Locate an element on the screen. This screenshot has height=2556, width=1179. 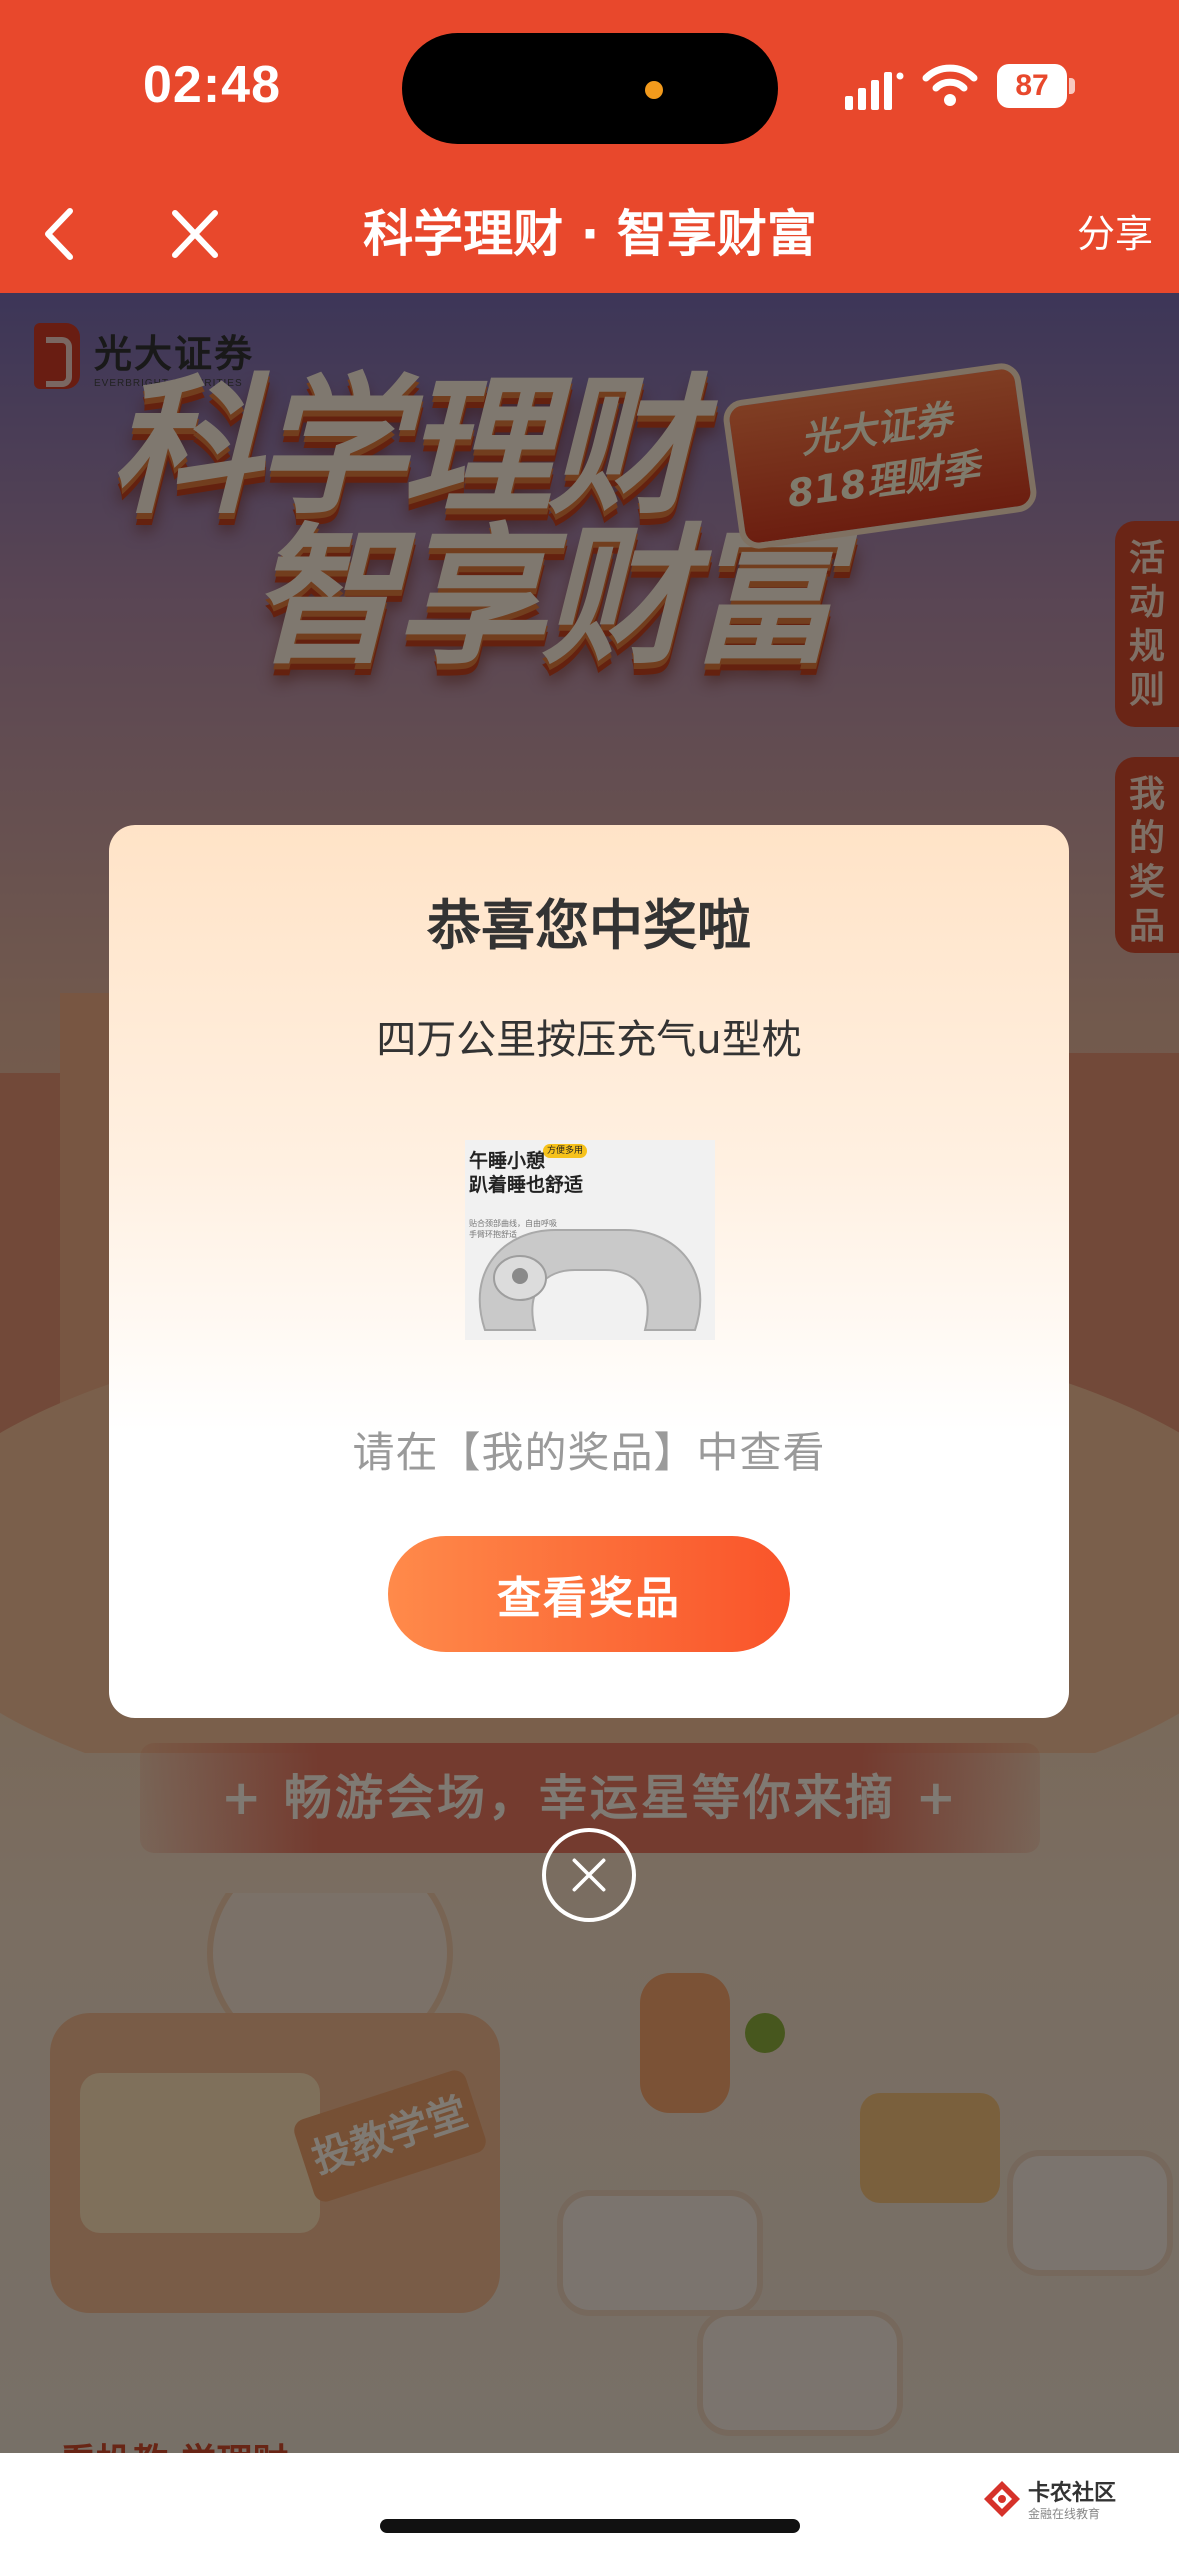
prize-name: 四万公里按压充气u型枕 is located at coordinates (589, 1040).